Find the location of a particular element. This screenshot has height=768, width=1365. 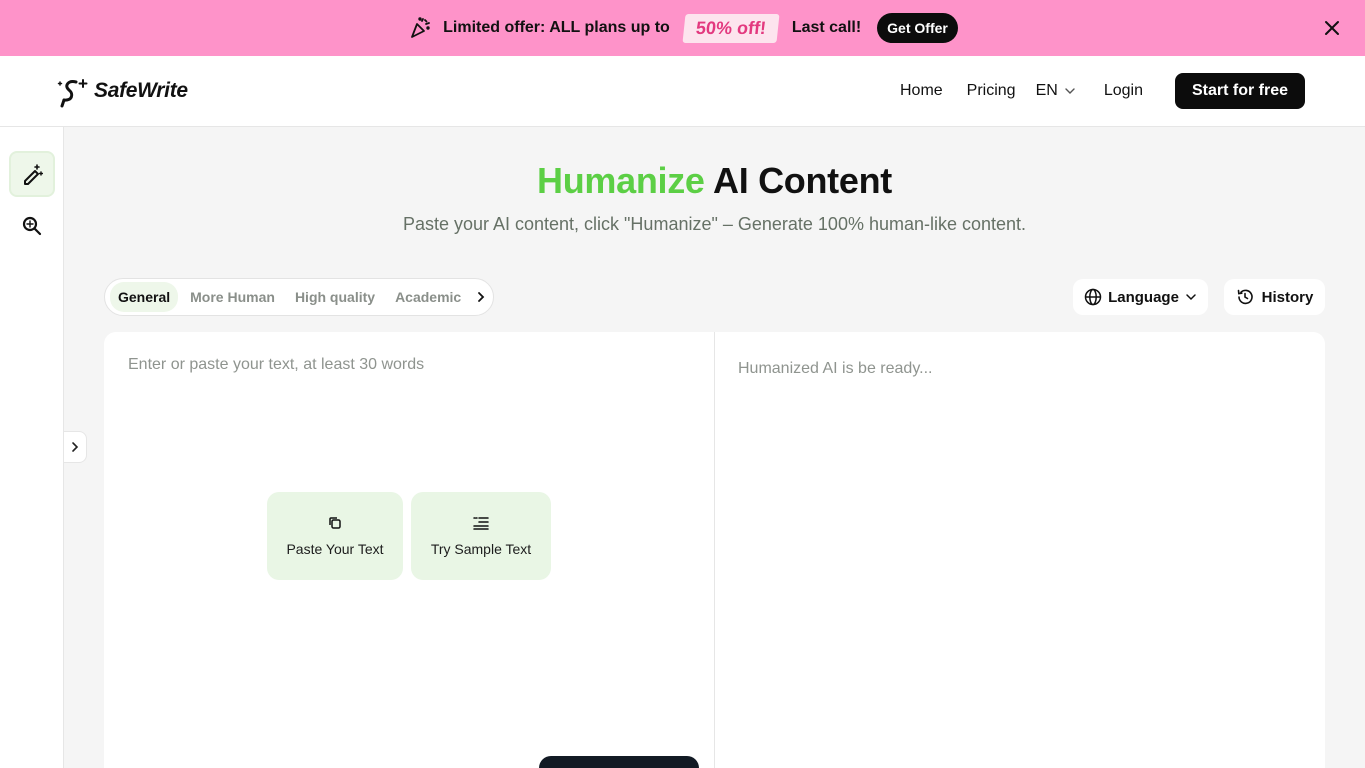

copy-icon is located at coordinates (335, 523).